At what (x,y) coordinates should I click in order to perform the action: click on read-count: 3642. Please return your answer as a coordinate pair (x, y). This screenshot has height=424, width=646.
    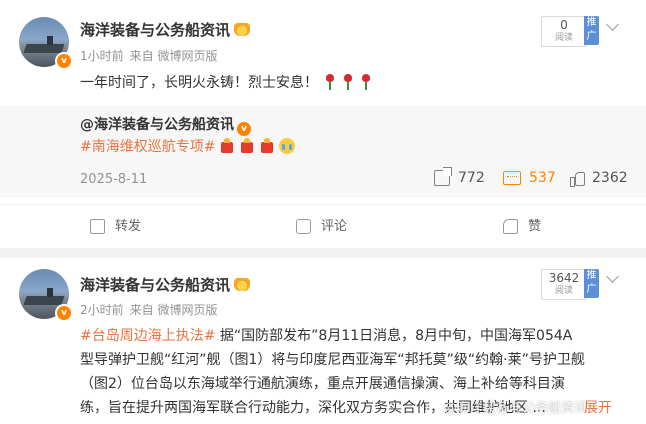
    Looking at the image, I should click on (564, 278).